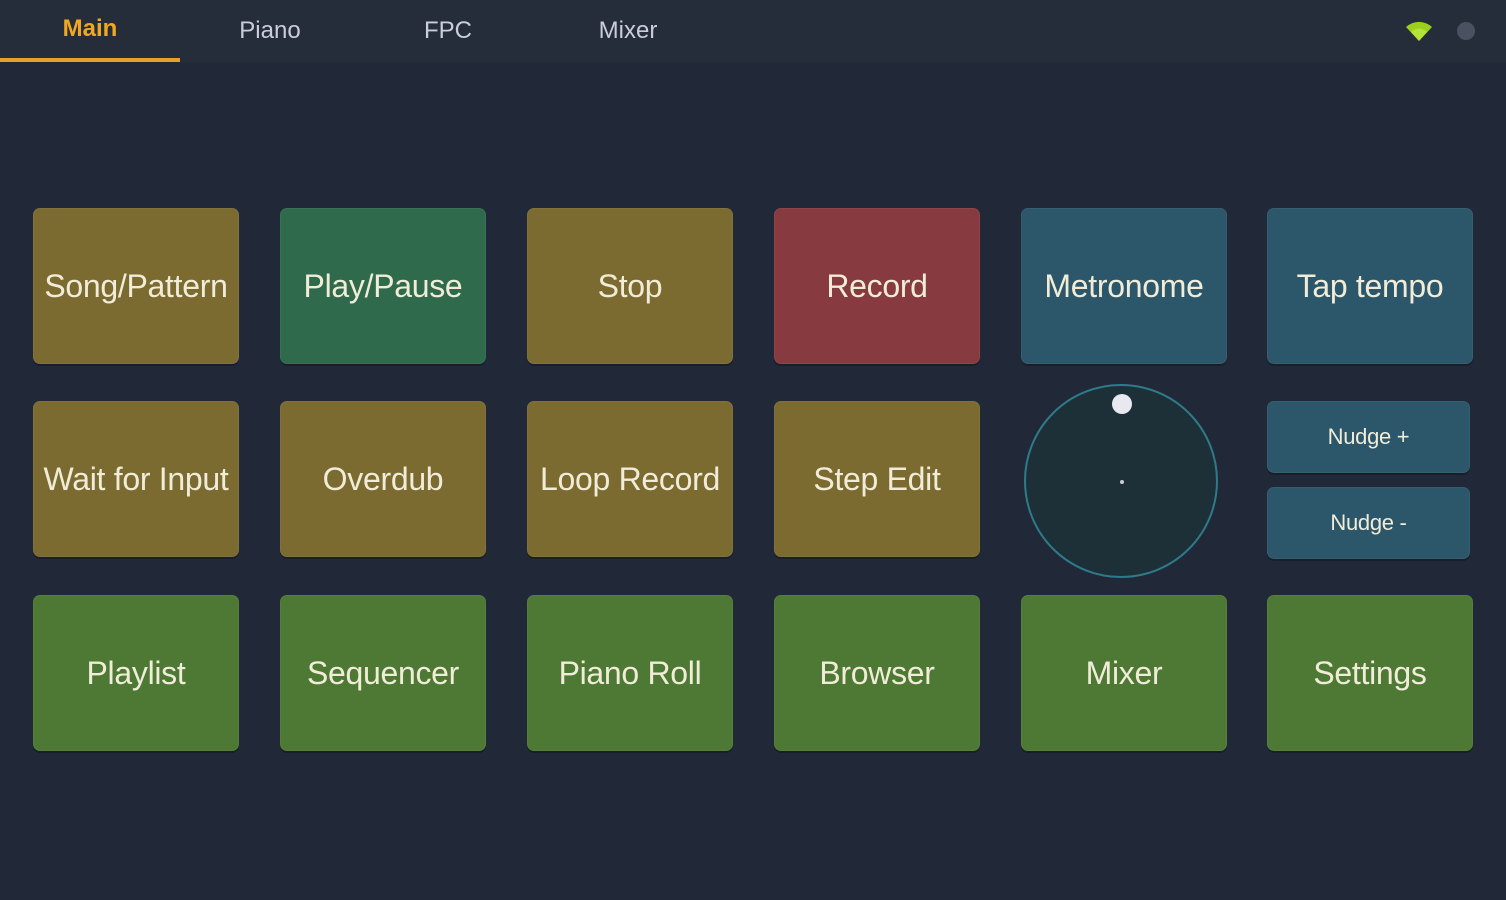  Describe the element at coordinates (1370, 286) in the screenshot. I see `tap-tempo-button: Tap tempo` at that location.